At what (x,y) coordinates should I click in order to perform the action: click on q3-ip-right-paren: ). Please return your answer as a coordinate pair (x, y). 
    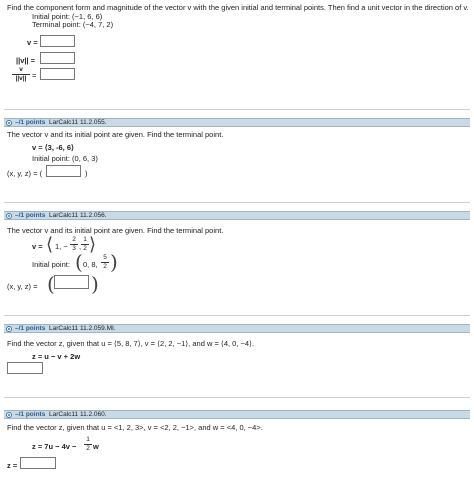
    Looking at the image, I should click on (114, 262).